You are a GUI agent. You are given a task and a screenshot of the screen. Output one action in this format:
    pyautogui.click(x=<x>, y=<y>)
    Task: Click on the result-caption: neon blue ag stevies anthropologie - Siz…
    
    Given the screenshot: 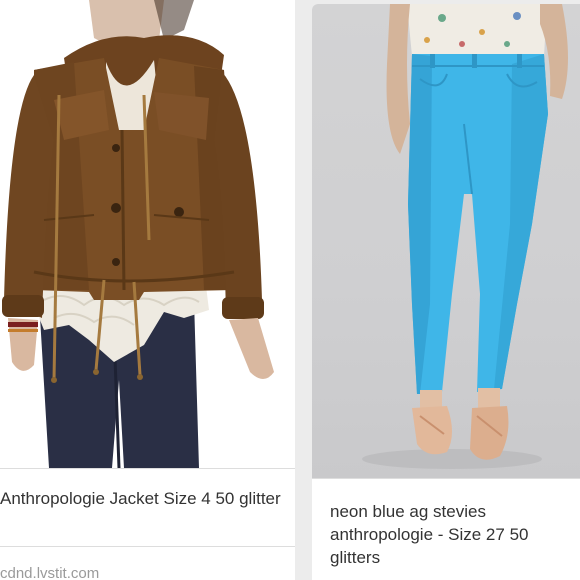 What is the action you would take?
    pyautogui.click(x=455, y=534)
    